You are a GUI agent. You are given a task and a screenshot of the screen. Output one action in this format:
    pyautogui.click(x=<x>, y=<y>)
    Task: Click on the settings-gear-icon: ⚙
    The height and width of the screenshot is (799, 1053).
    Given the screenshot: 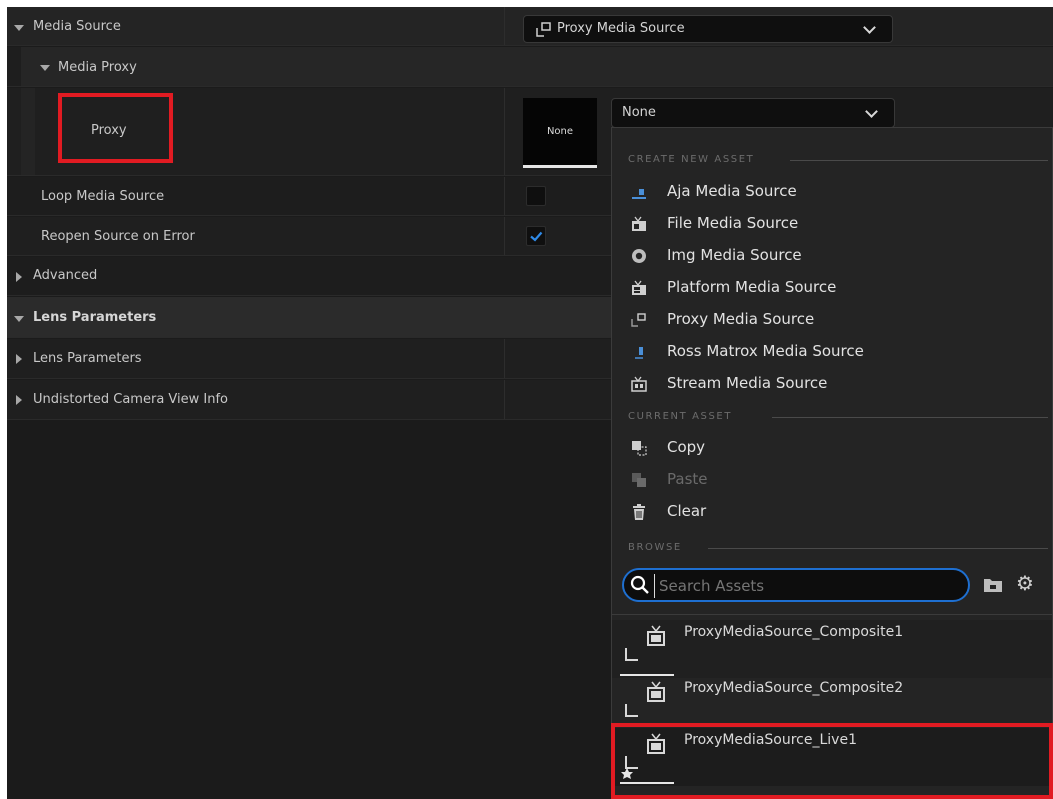 What is the action you would take?
    pyautogui.click(x=1025, y=583)
    